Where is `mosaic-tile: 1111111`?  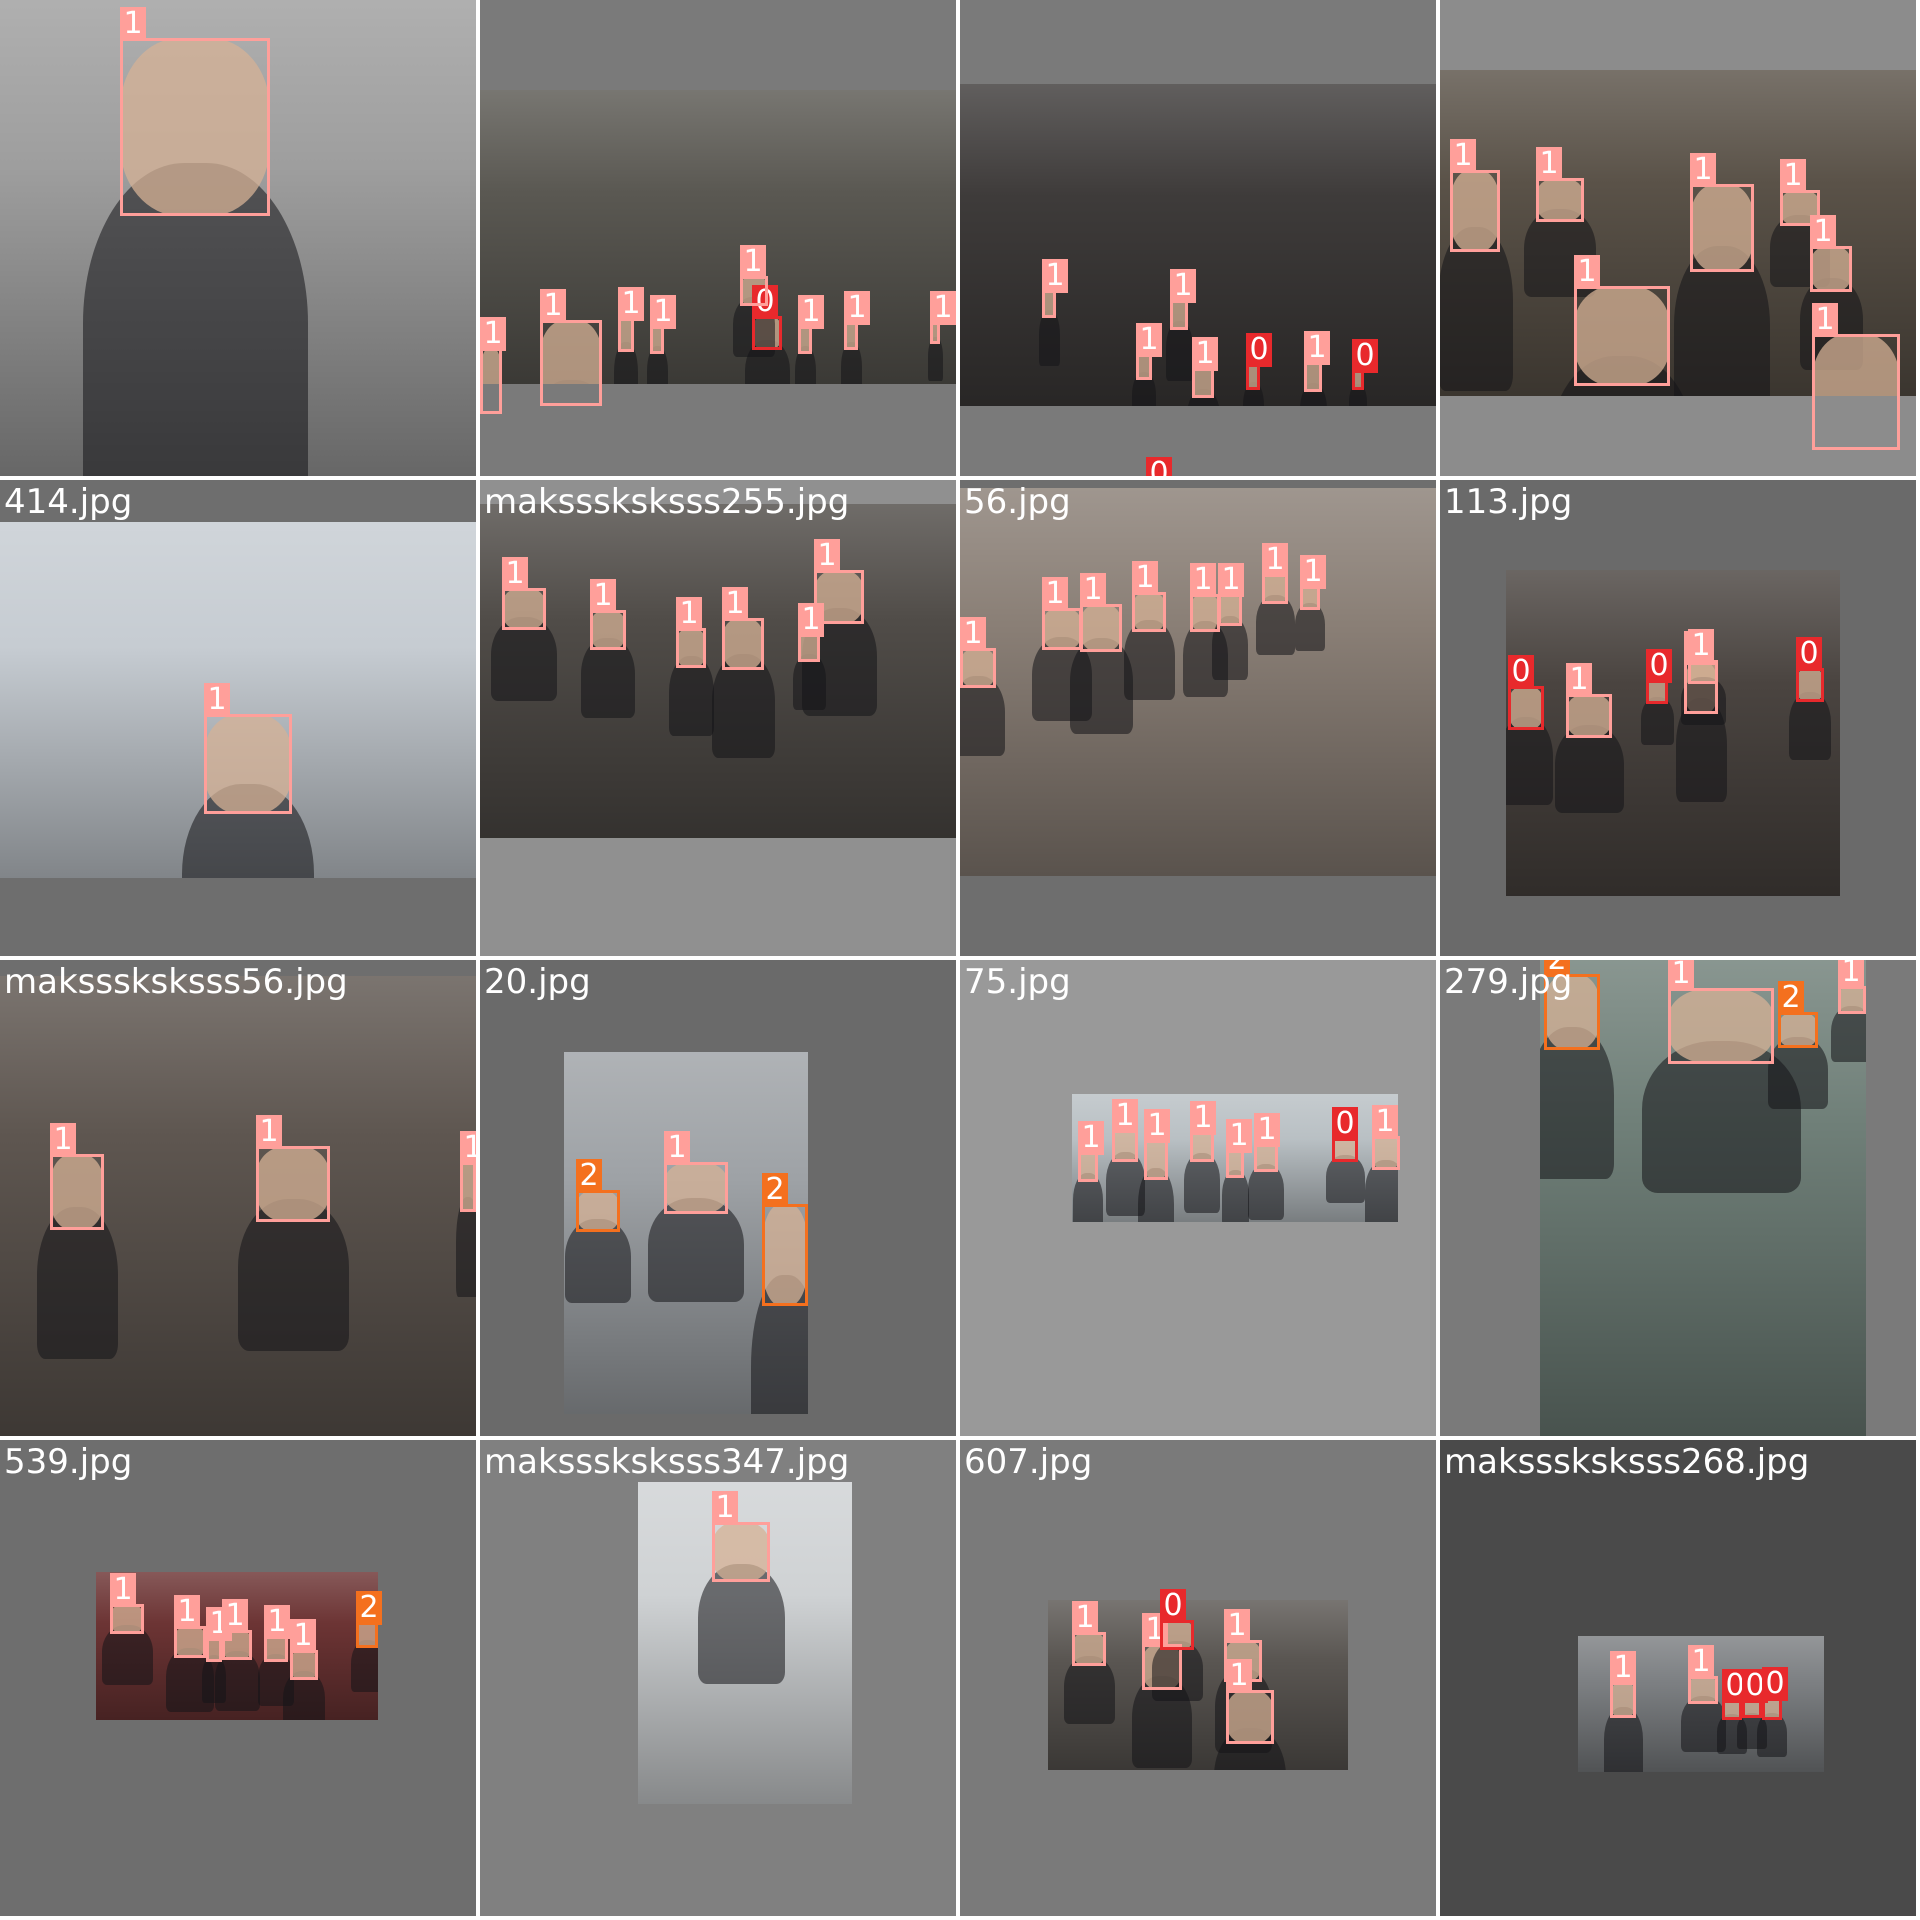 mosaic-tile: 1111111 is located at coordinates (1678, 238).